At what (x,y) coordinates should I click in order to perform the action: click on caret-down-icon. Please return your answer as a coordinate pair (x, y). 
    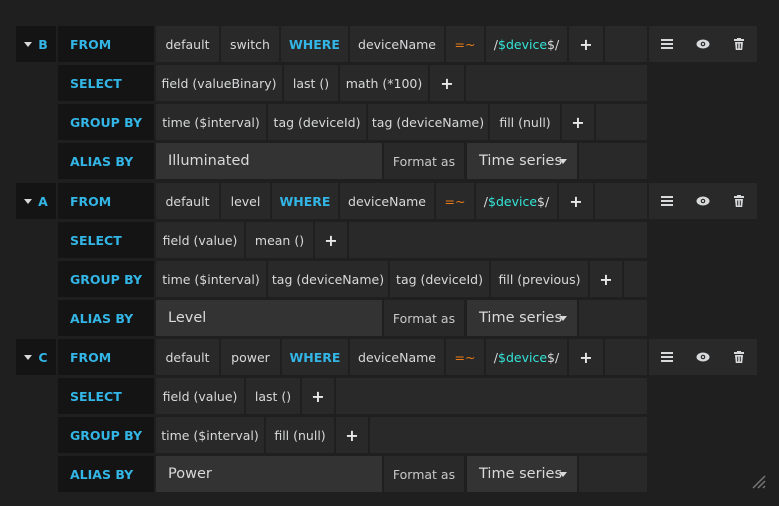
    Looking at the image, I should click on (28, 357).